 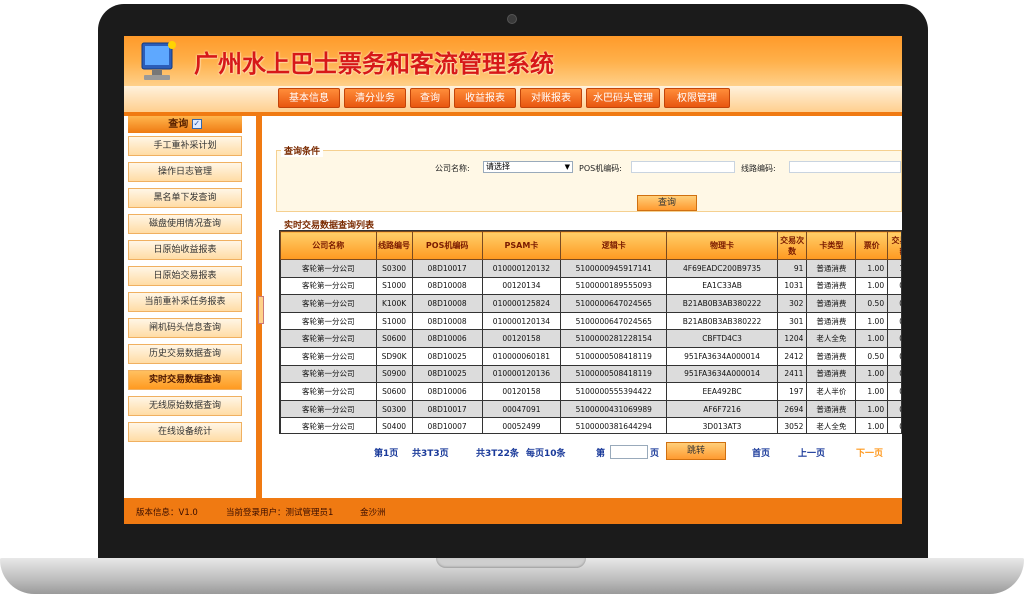 I want to click on sidebar-item: 当前重补采任务报表, so click(x=185, y=302).